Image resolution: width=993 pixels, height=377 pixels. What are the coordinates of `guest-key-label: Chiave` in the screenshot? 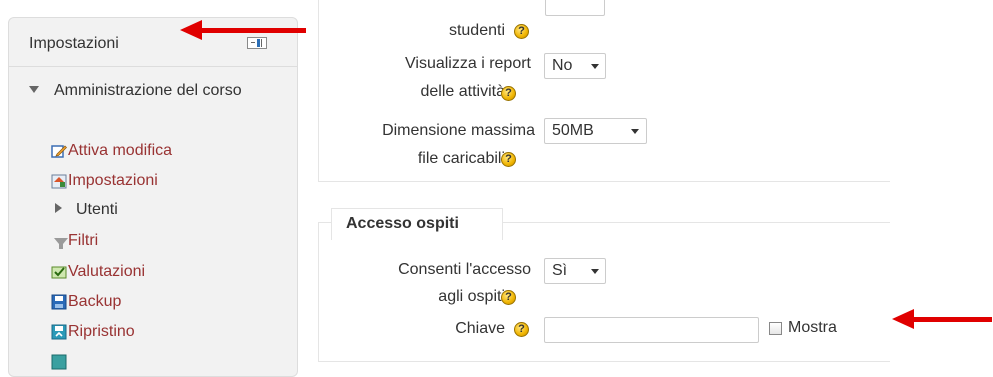 It's located at (480, 328).